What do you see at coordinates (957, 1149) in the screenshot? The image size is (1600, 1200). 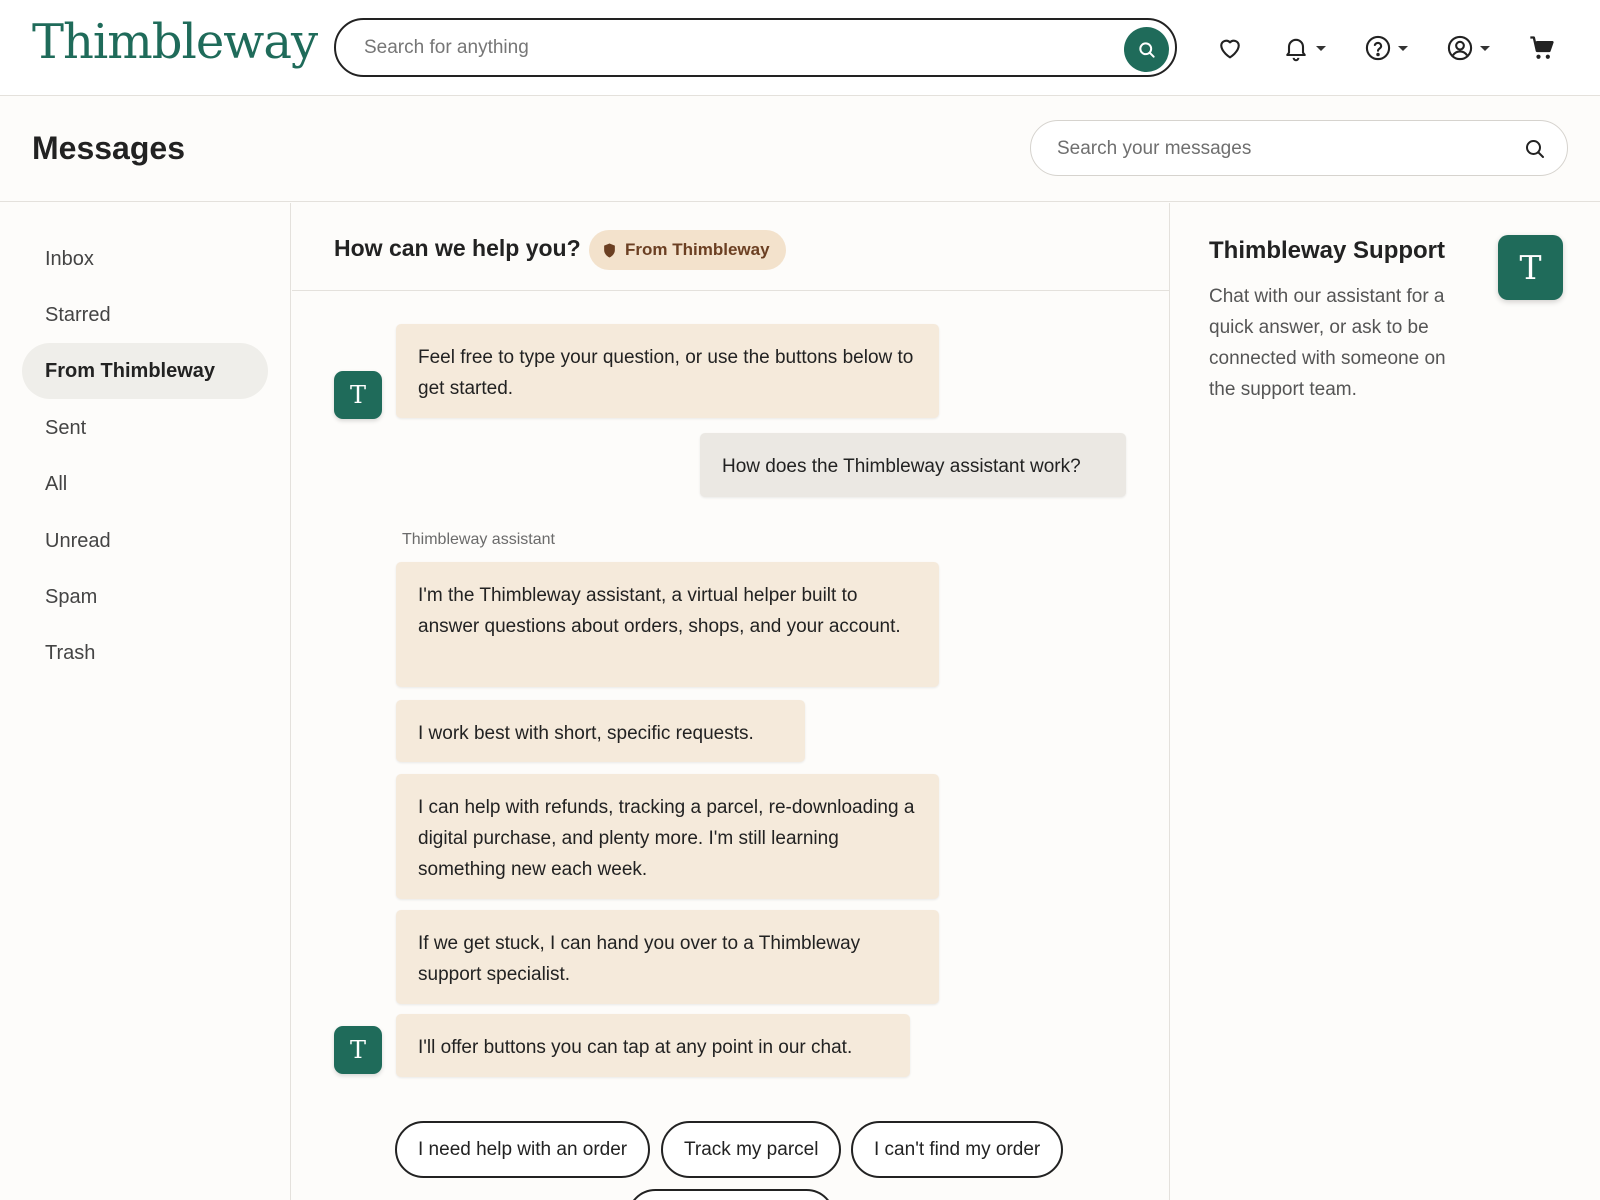 I see `quick-reply-cant-find-order: I can't find my order` at bounding box center [957, 1149].